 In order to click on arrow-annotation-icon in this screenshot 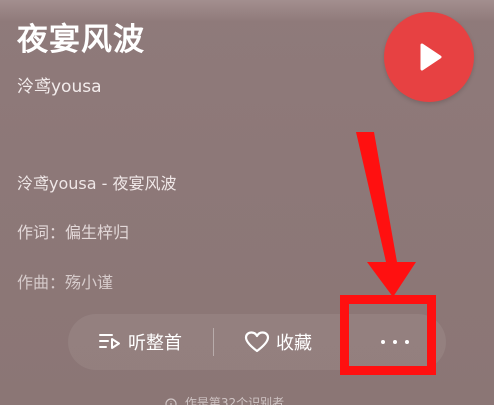, I will do `click(386, 214)`.